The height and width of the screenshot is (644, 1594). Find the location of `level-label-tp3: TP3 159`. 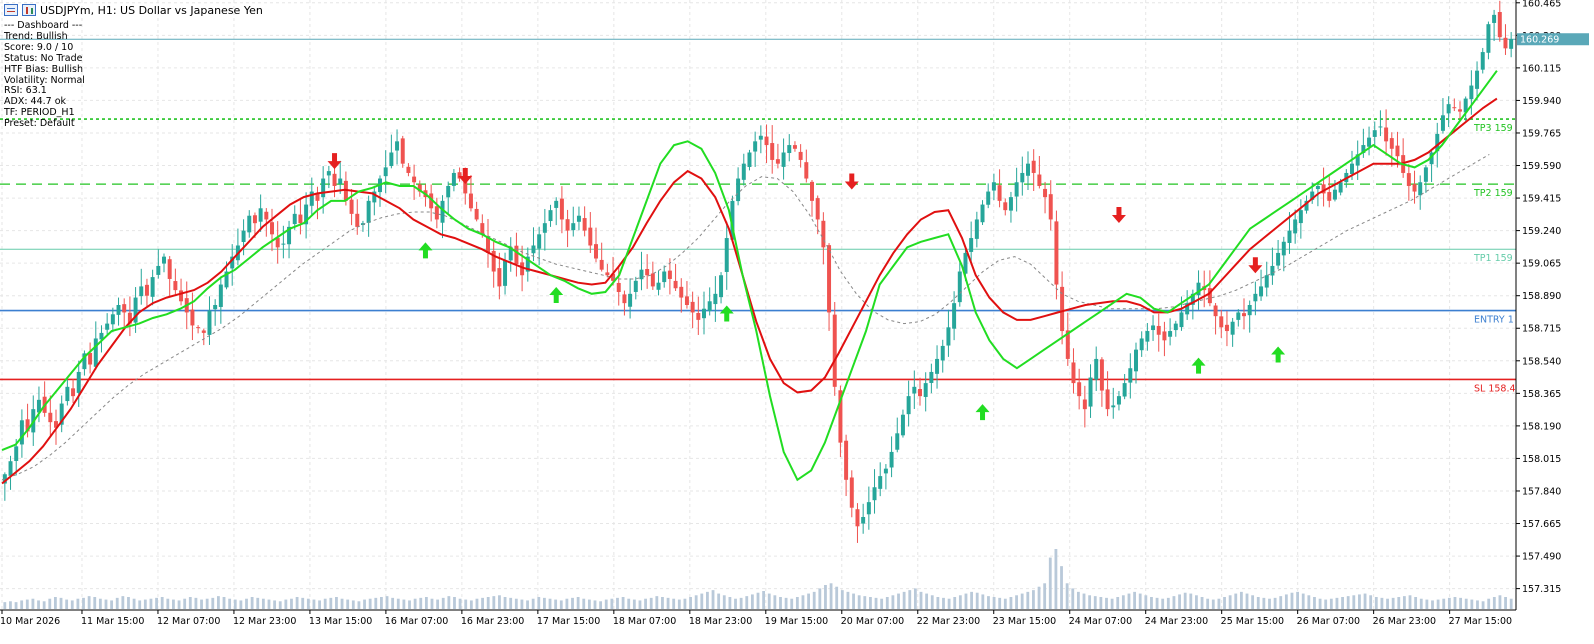

level-label-tp3: TP3 159 is located at coordinates (1493, 128).